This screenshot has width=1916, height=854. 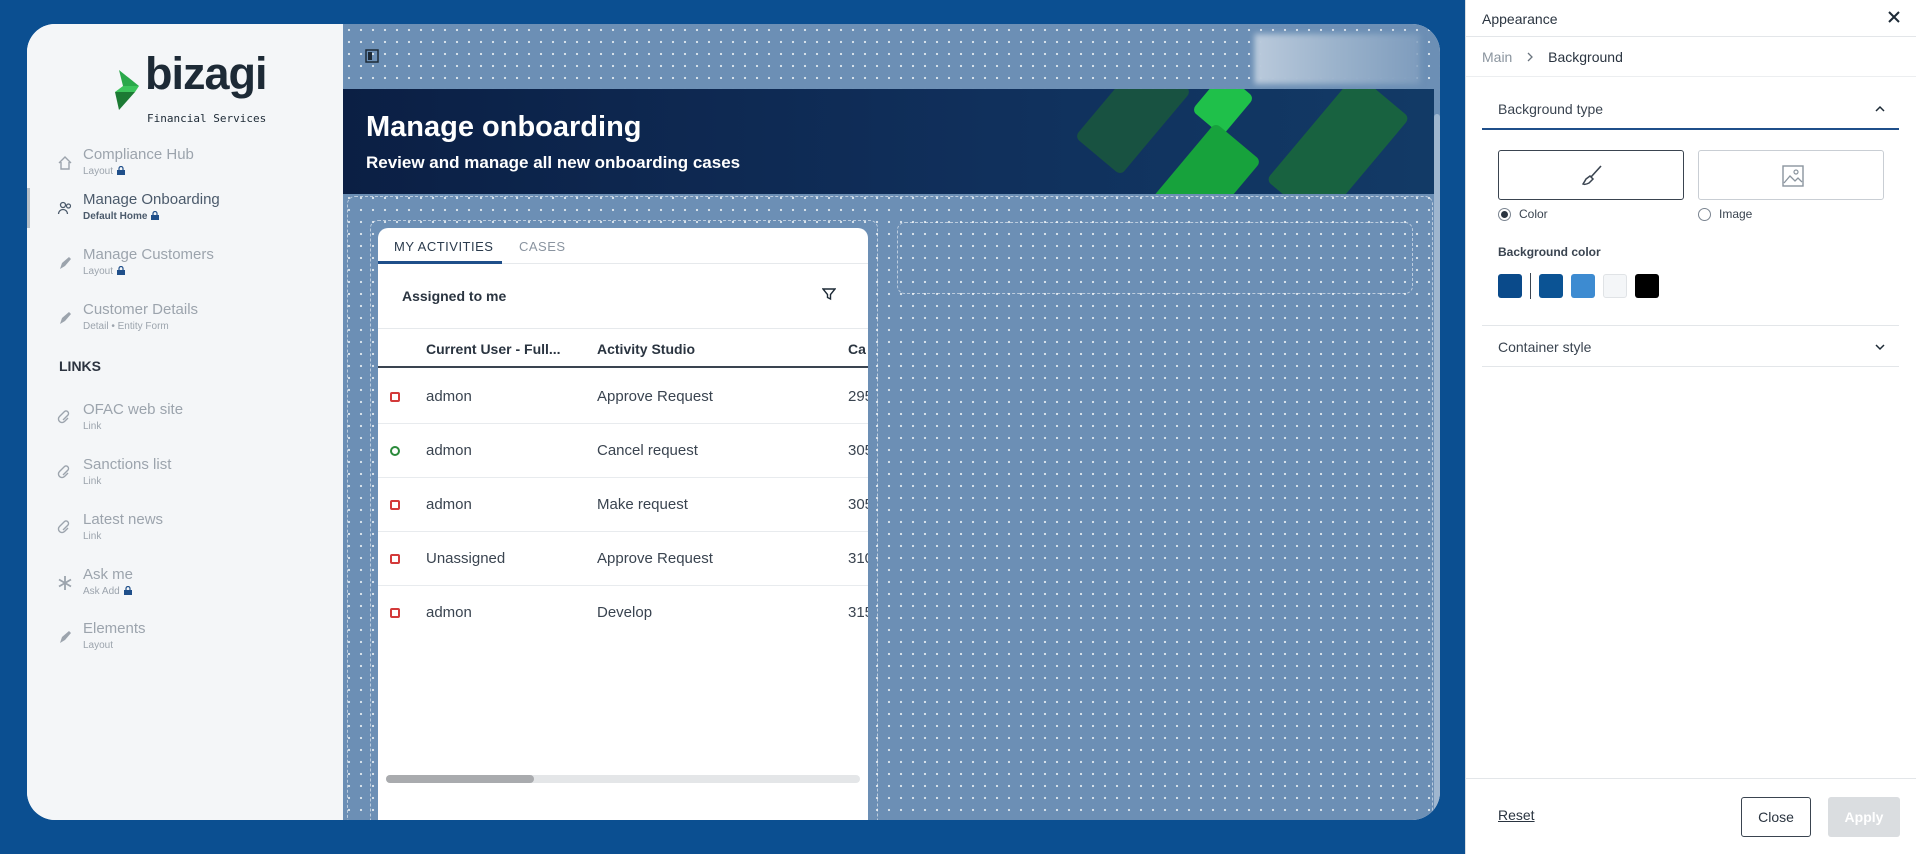 I want to click on divider, so click(x=1691, y=76).